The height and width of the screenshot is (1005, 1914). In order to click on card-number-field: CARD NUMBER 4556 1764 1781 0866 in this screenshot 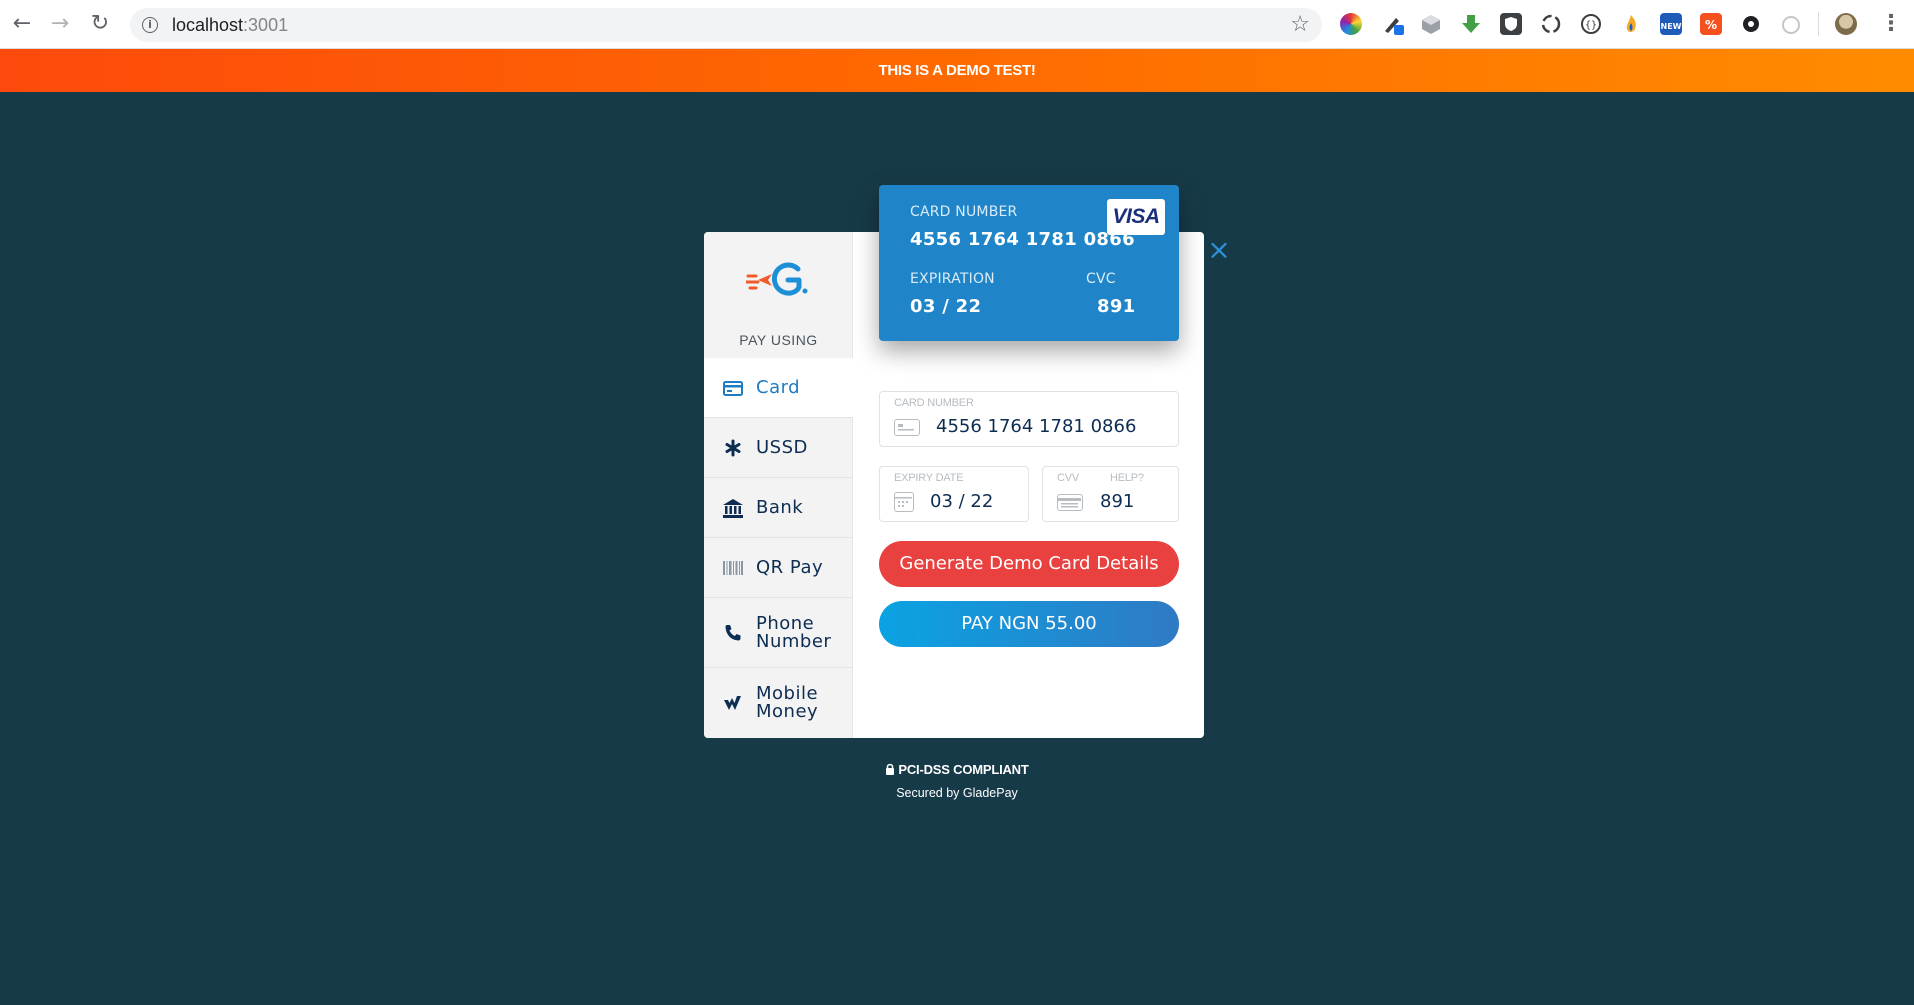, I will do `click(1029, 419)`.